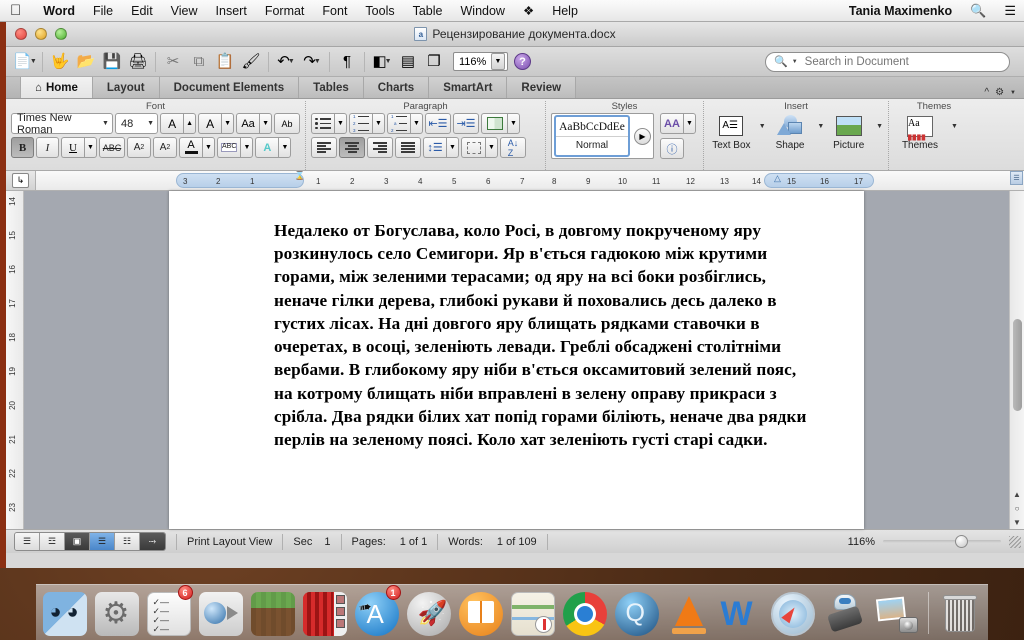 The width and height of the screenshot is (1024, 640). I want to click on align-justify-button, so click(408, 147).